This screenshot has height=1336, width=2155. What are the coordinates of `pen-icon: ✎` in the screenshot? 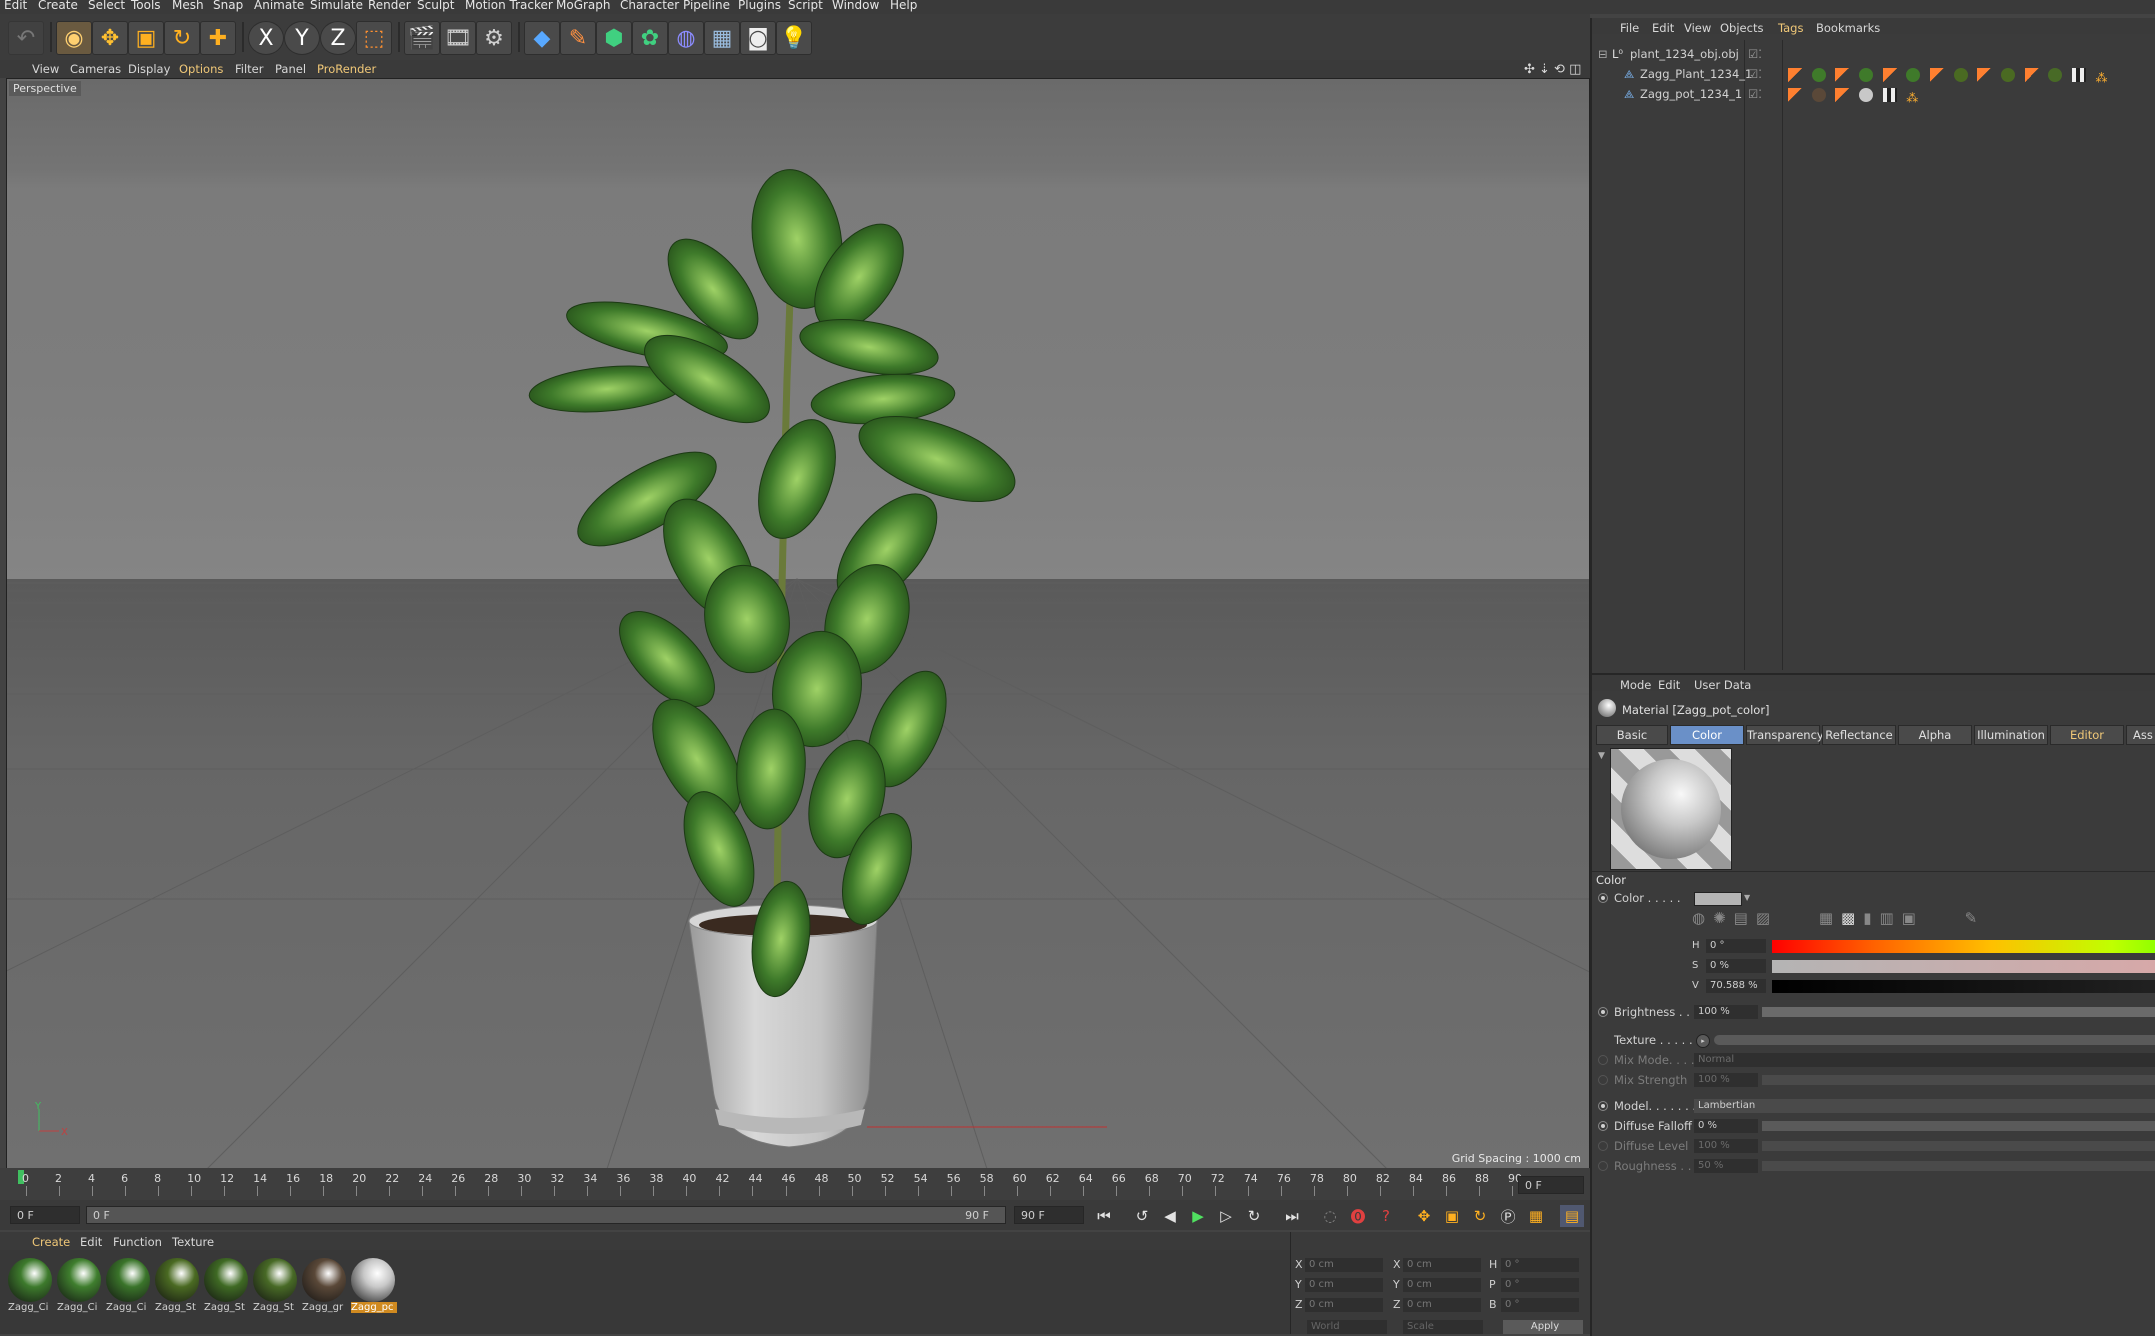 It's located at (578, 38).